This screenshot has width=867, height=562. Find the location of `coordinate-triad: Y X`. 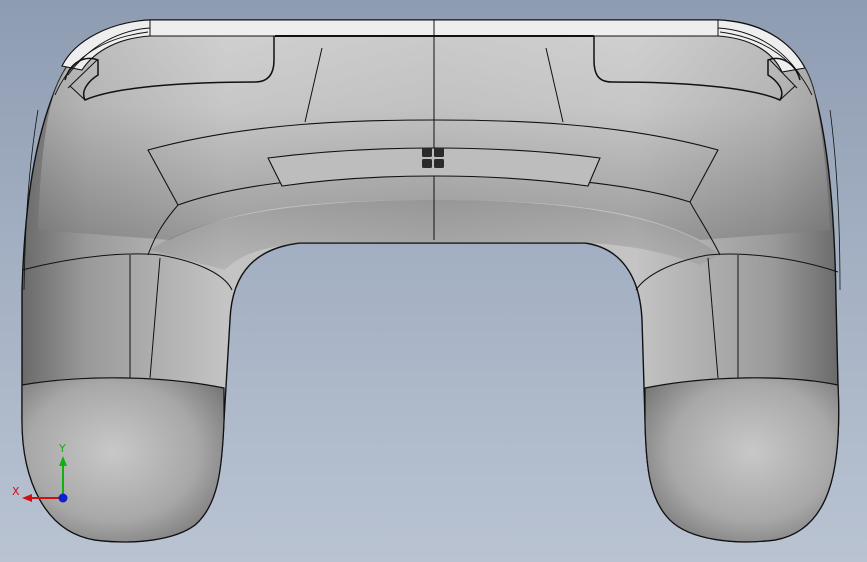

coordinate-triad: Y X is located at coordinates (40, 472).